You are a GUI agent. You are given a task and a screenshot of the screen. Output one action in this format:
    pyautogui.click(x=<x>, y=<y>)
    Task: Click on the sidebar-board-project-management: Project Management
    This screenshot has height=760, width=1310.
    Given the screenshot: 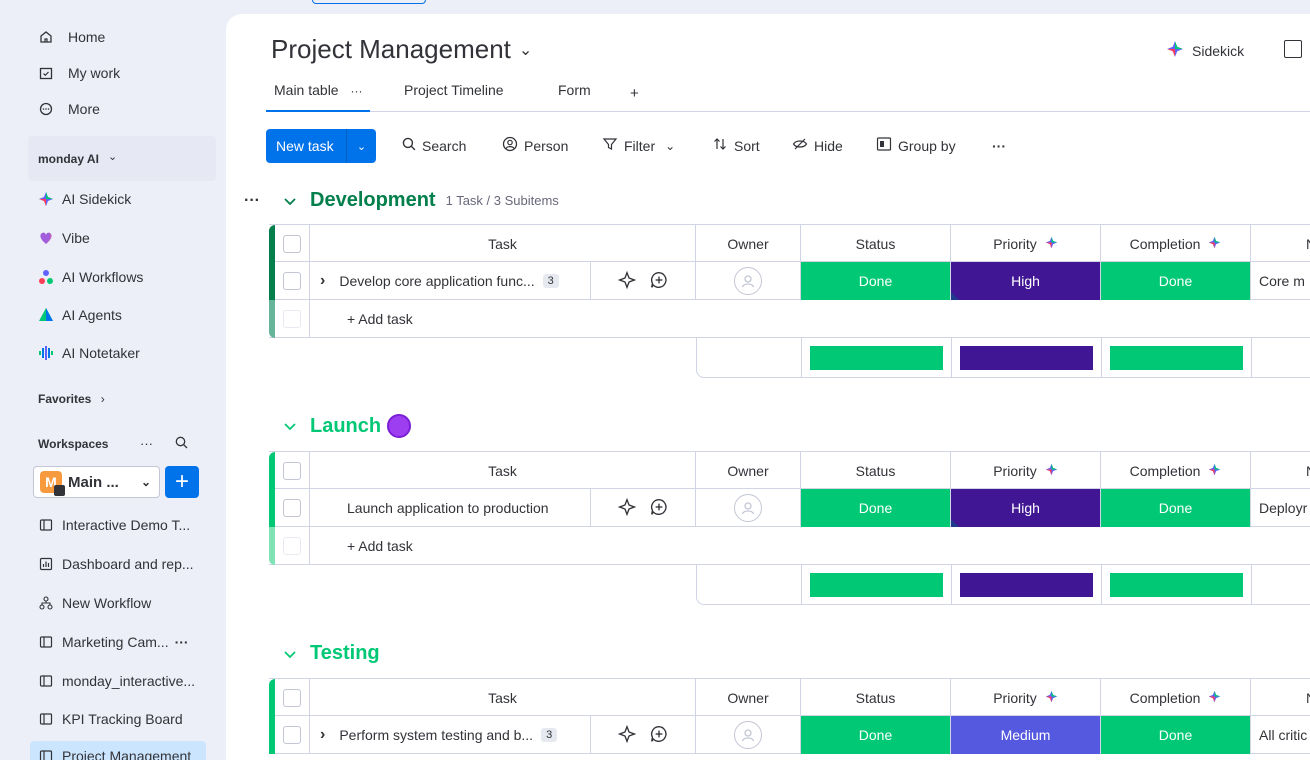 What is the action you would take?
    pyautogui.click(x=114, y=750)
    